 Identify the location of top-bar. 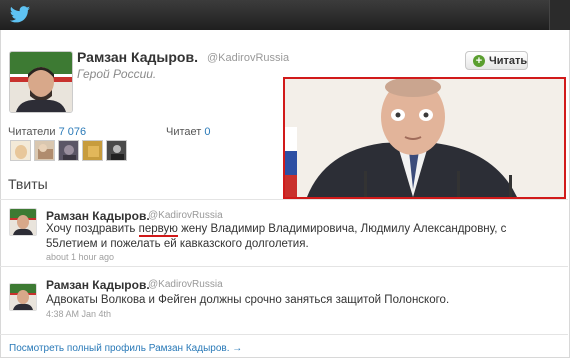
(285, 15).